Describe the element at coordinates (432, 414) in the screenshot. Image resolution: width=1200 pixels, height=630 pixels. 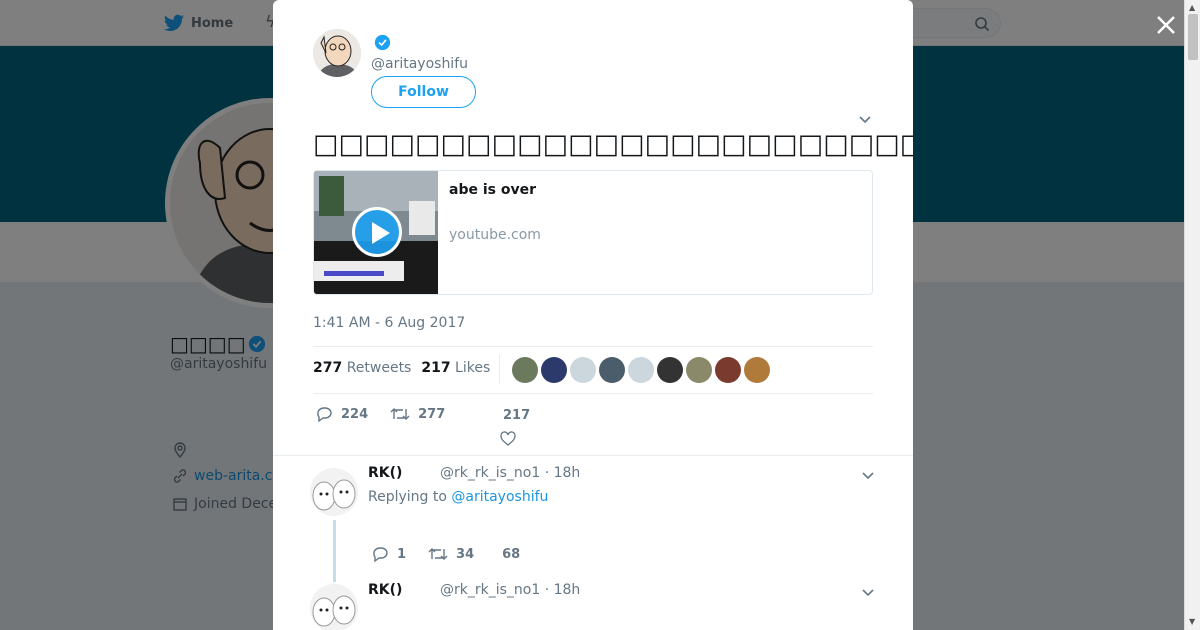
I see `retweet-count: 277` at that location.